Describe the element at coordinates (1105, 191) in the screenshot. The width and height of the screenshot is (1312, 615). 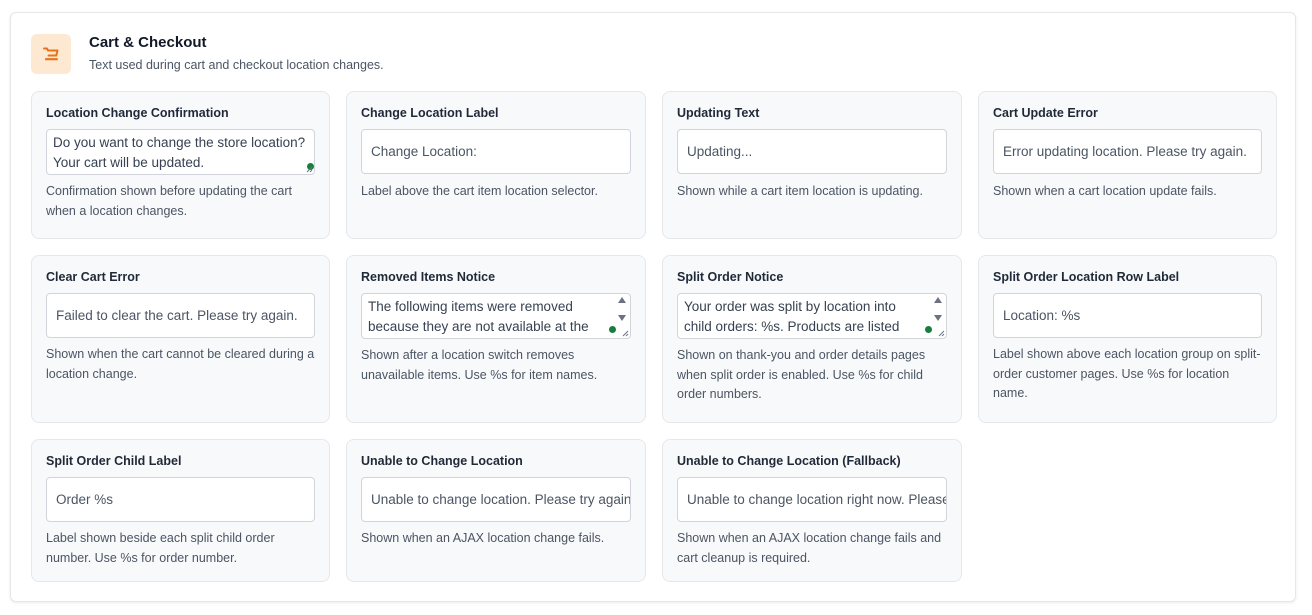
I see `field-help: Shown when a cart location update fails.` at that location.